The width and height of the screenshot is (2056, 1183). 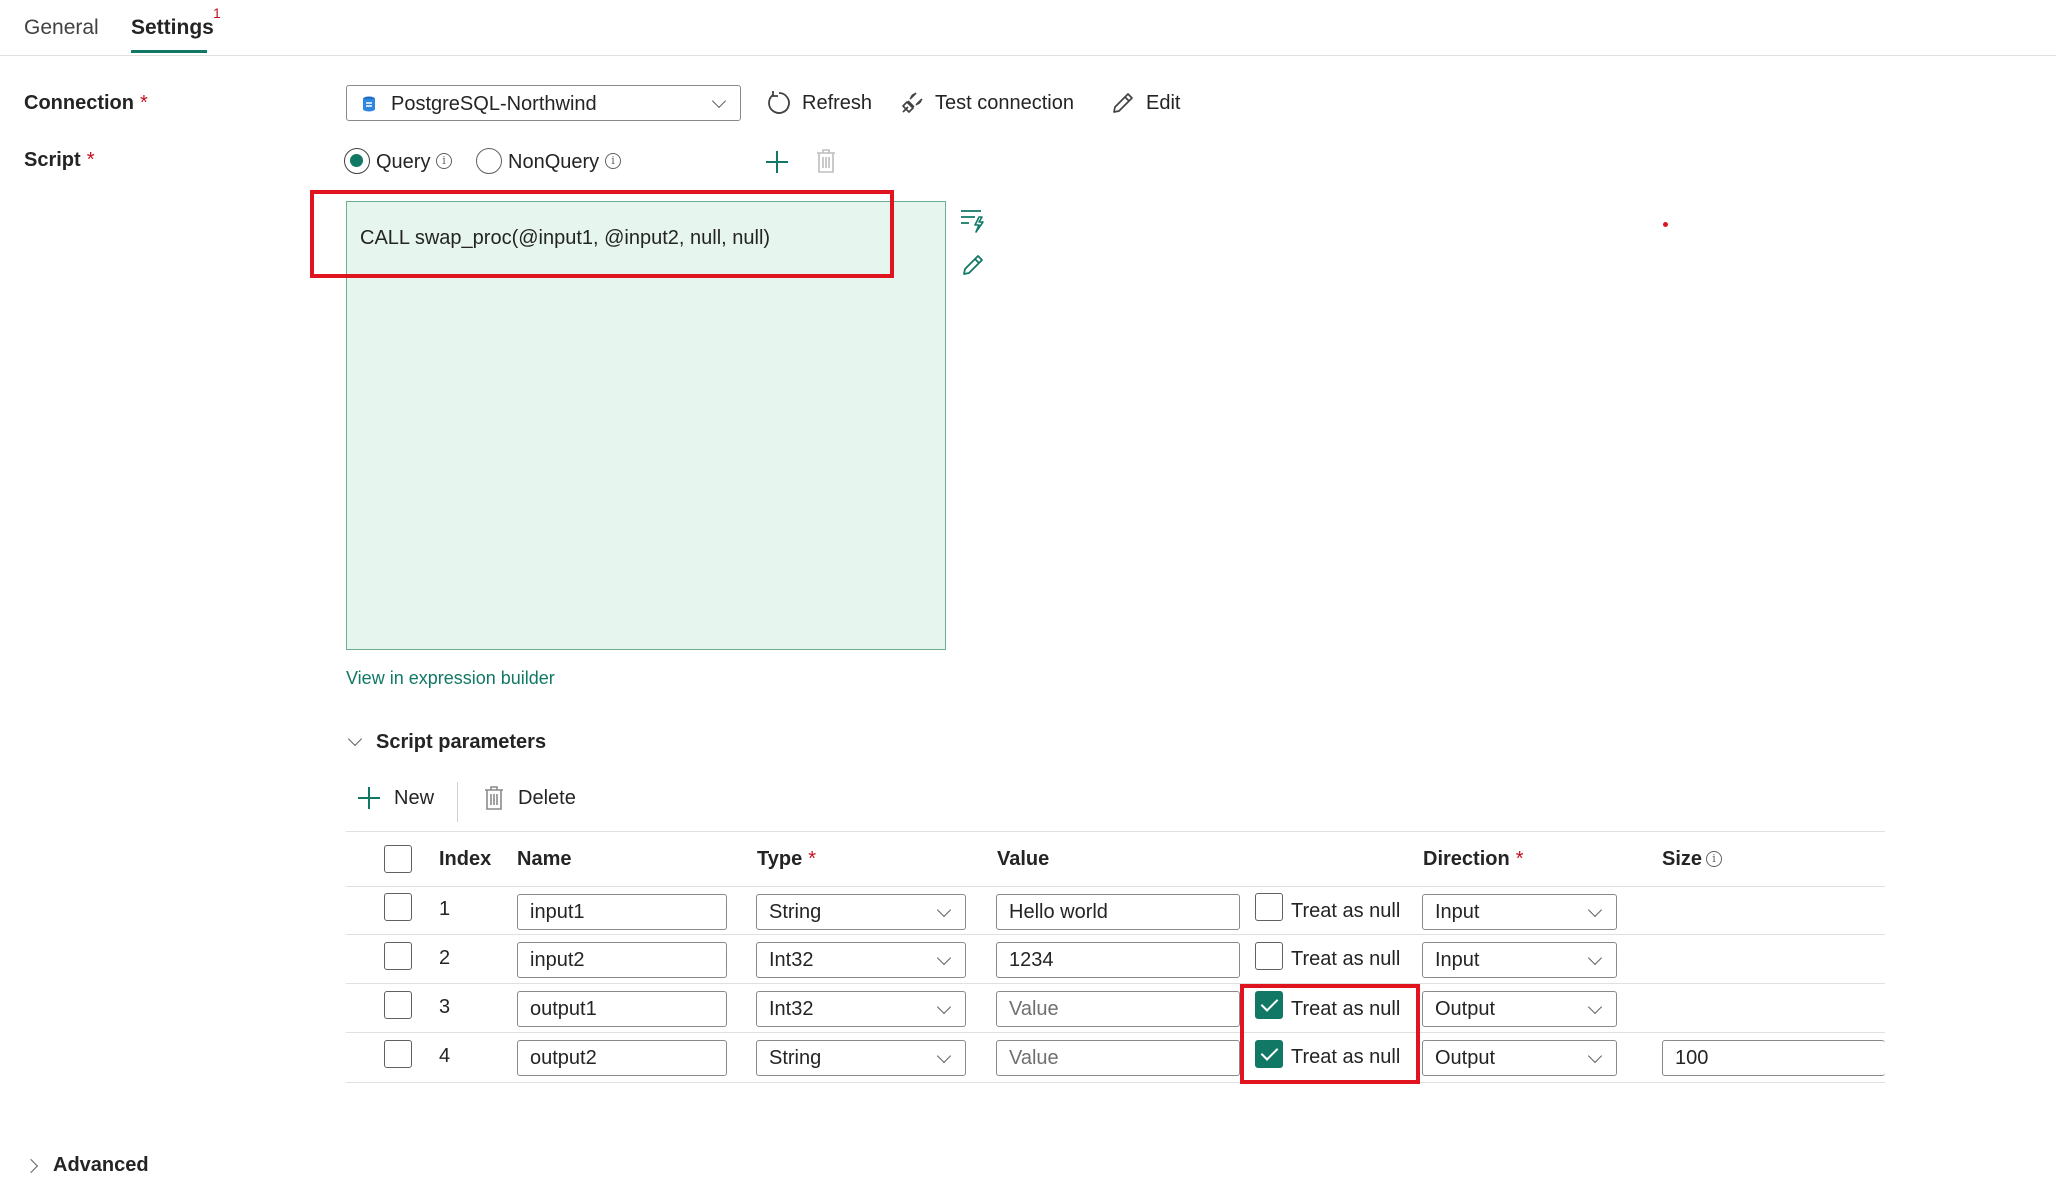 What do you see at coordinates (59, 160) in the screenshot?
I see `script-label: Script *` at bounding box center [59, 160].